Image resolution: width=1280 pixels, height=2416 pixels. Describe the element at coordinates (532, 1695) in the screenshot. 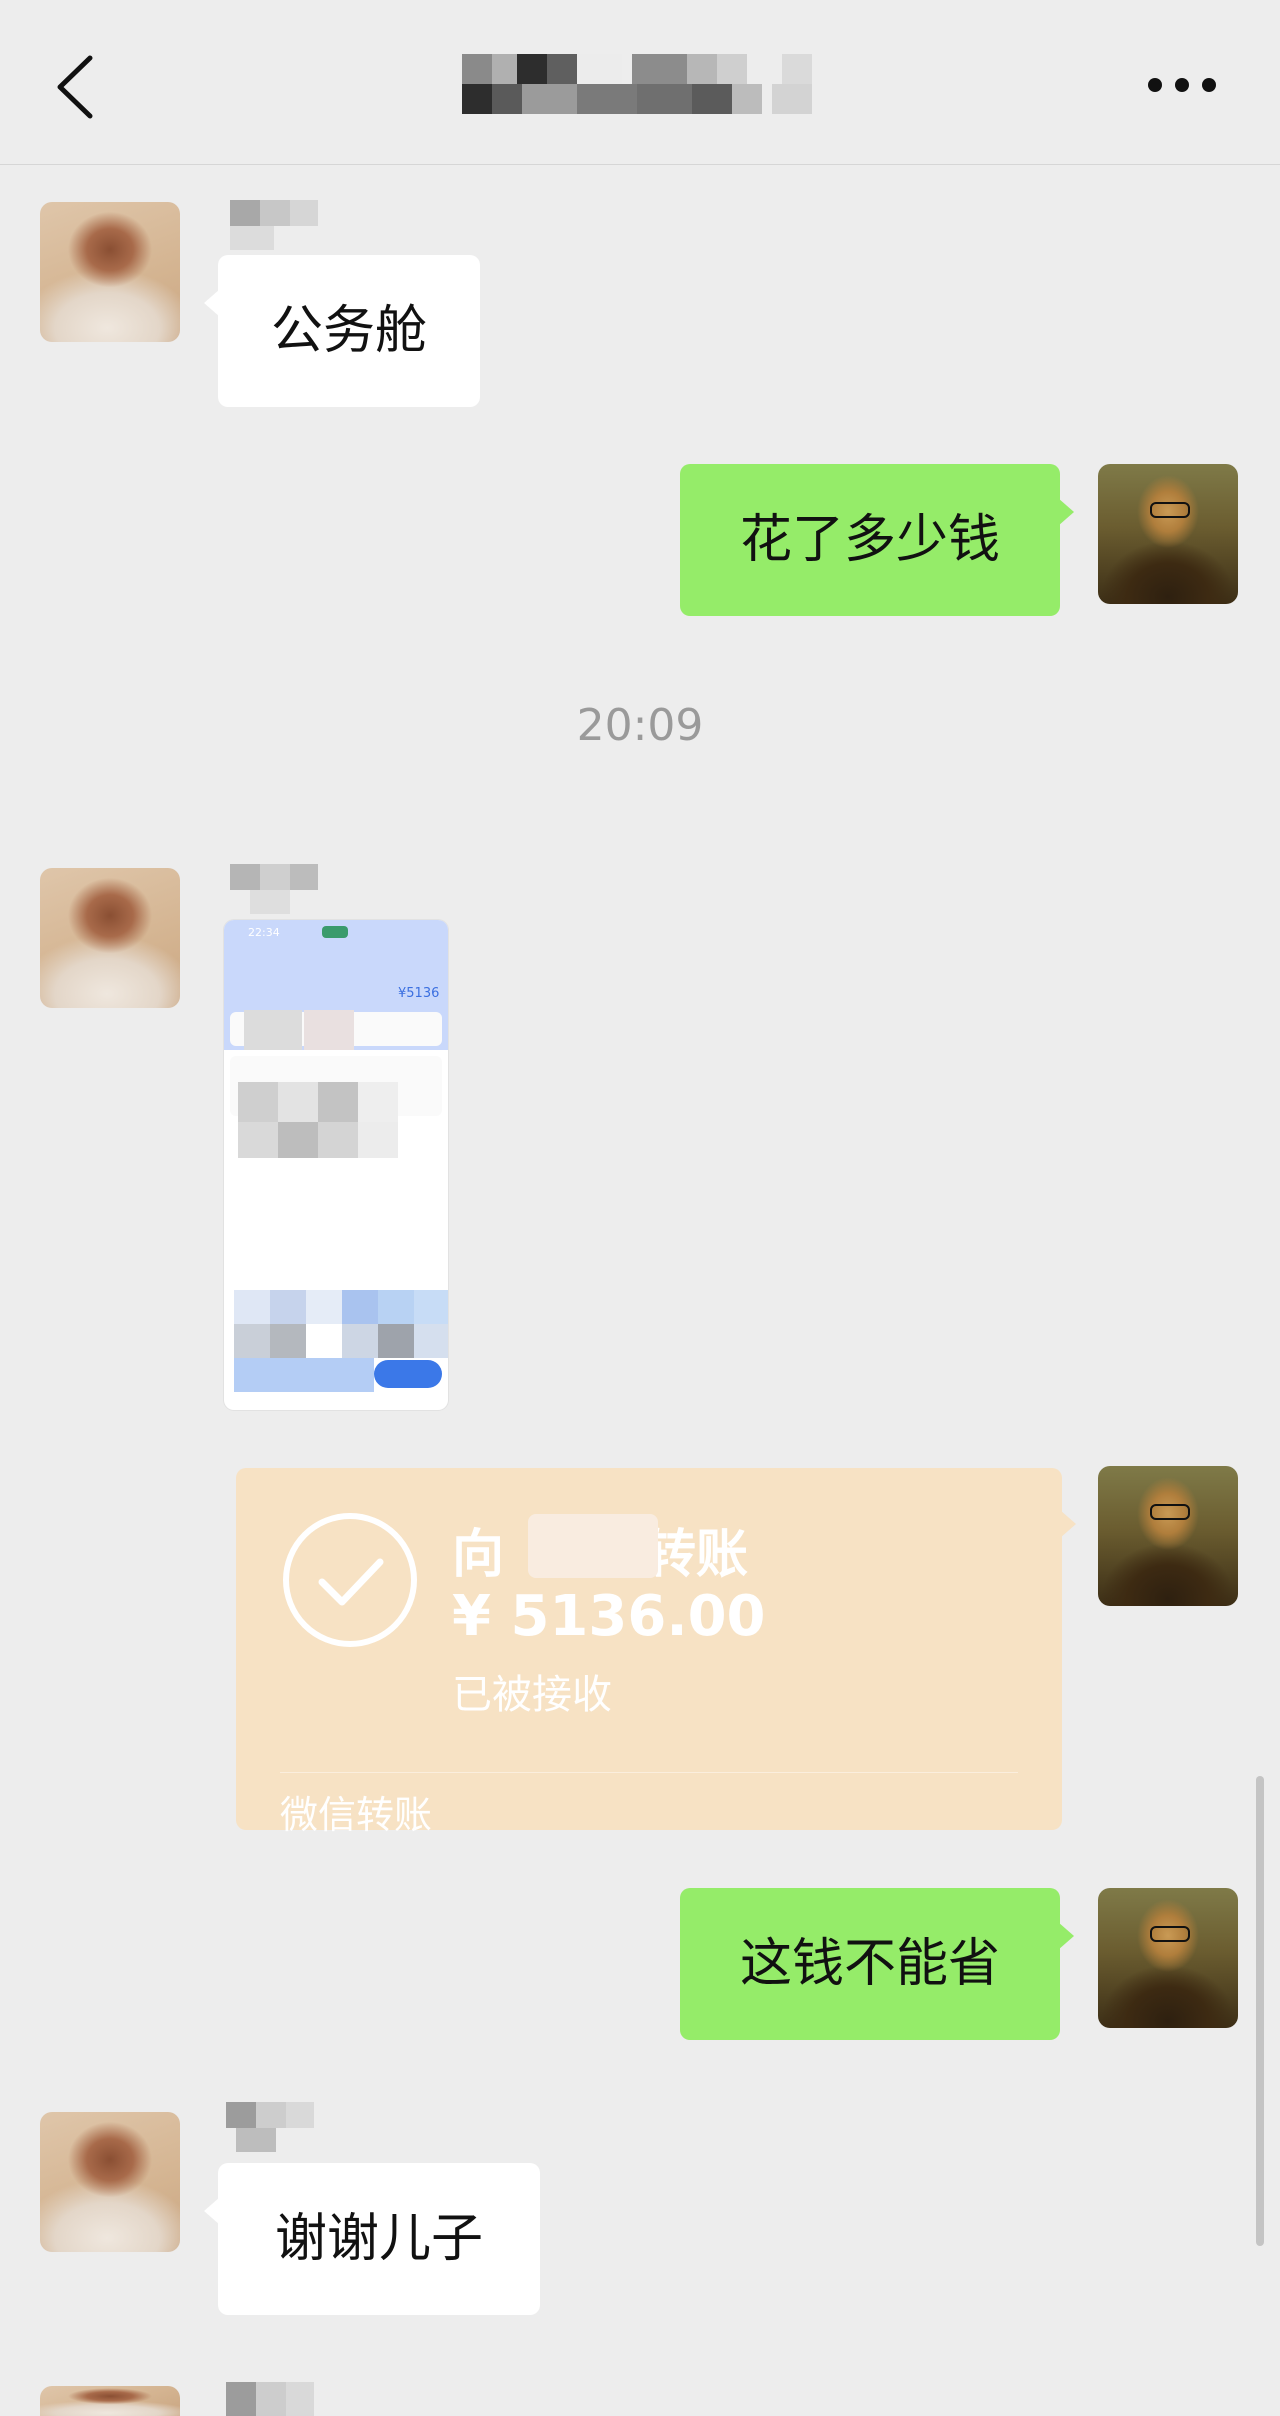

I see `transfer-status: 已被接收` at that location.